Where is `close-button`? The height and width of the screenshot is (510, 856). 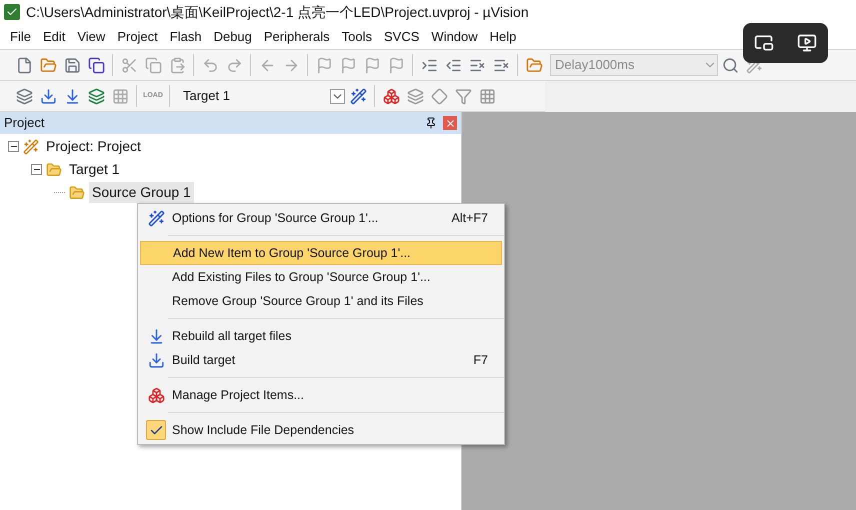
close-button is located at coordinates (450, 123).